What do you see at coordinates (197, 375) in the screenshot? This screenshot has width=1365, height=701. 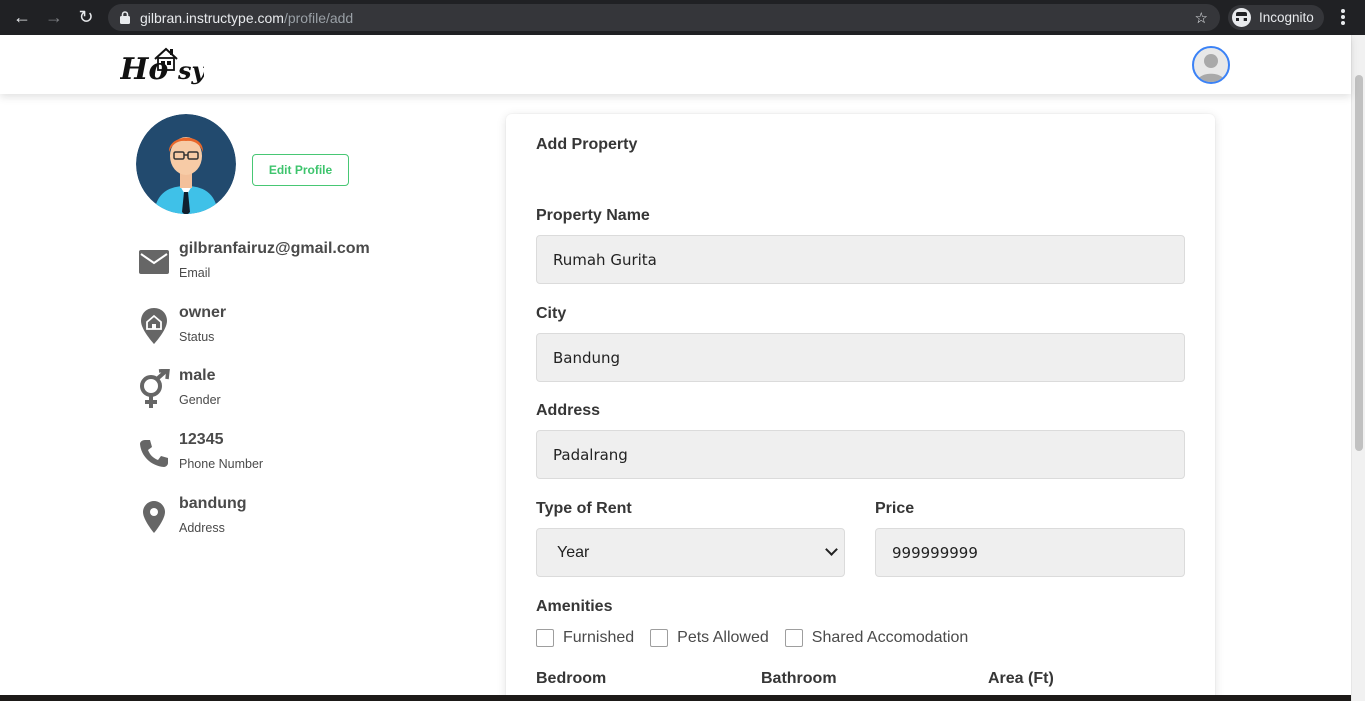 I see `gender-value: male` at bounding box center [197, 375].